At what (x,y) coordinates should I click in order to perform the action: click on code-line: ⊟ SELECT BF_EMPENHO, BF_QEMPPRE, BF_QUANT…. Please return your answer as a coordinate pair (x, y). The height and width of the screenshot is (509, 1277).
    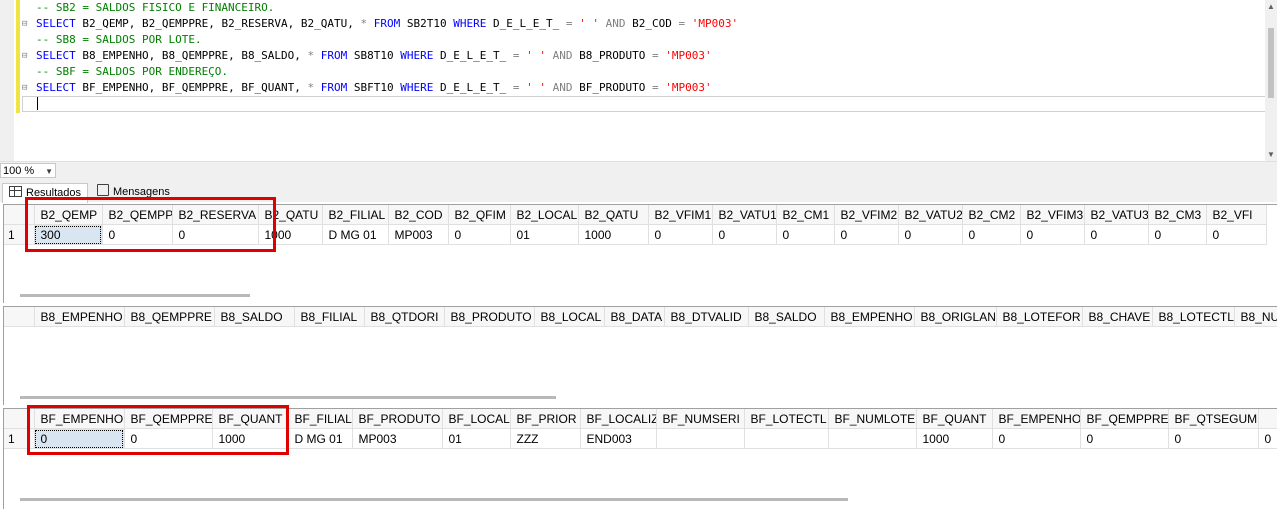
    Looking at the image, I should click on (643, 88).